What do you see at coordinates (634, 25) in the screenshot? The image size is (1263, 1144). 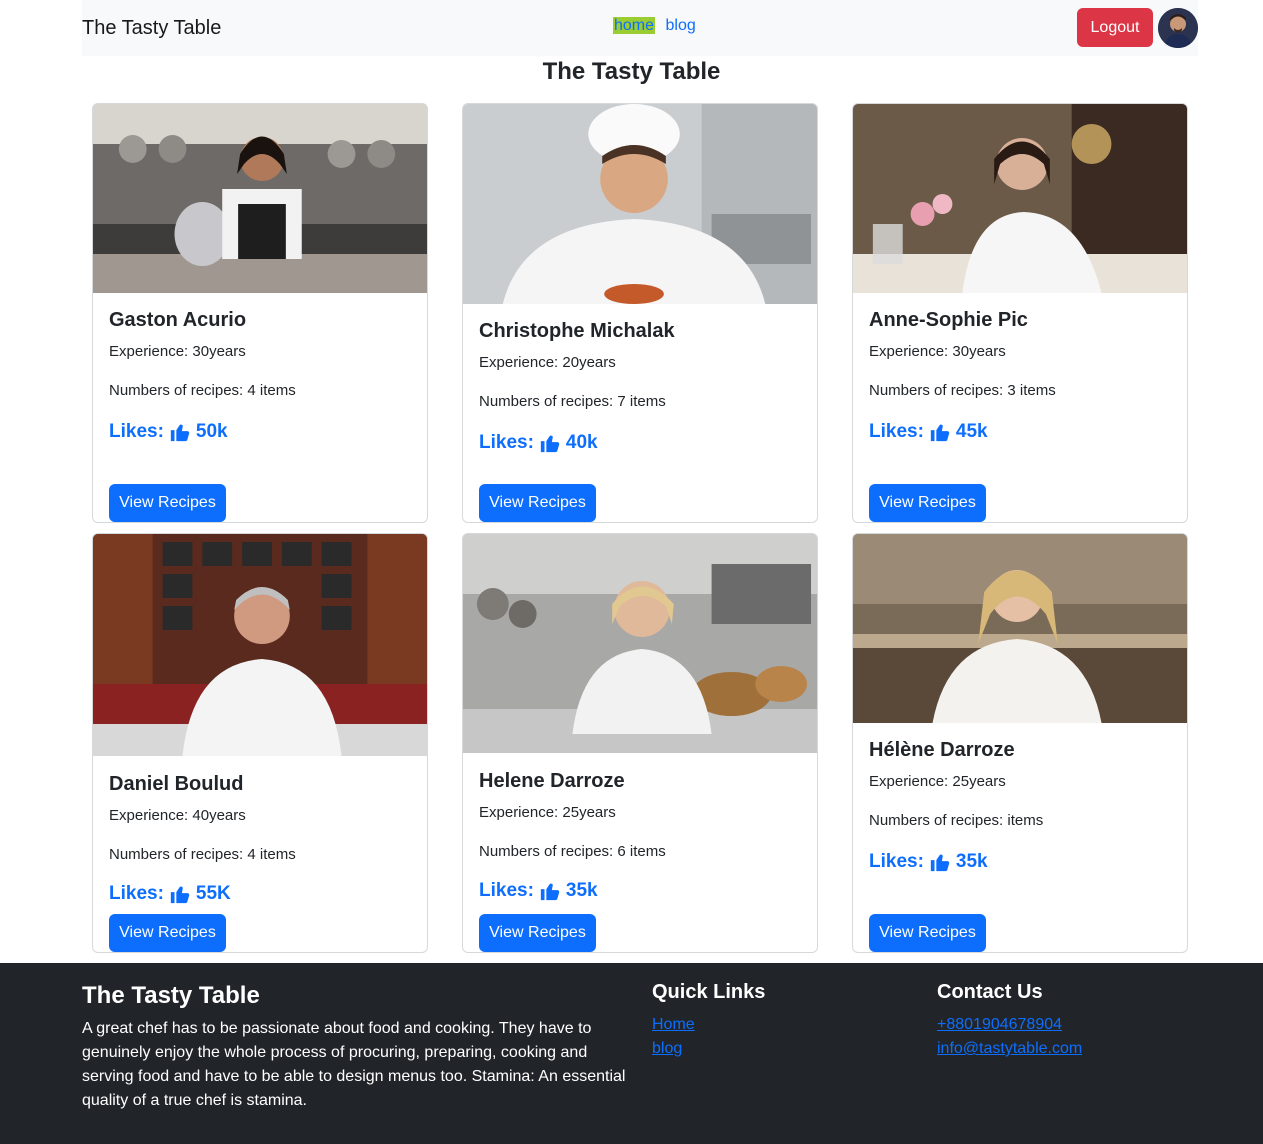 I see `nav-link-home: home` at bounding box center [634, 25].